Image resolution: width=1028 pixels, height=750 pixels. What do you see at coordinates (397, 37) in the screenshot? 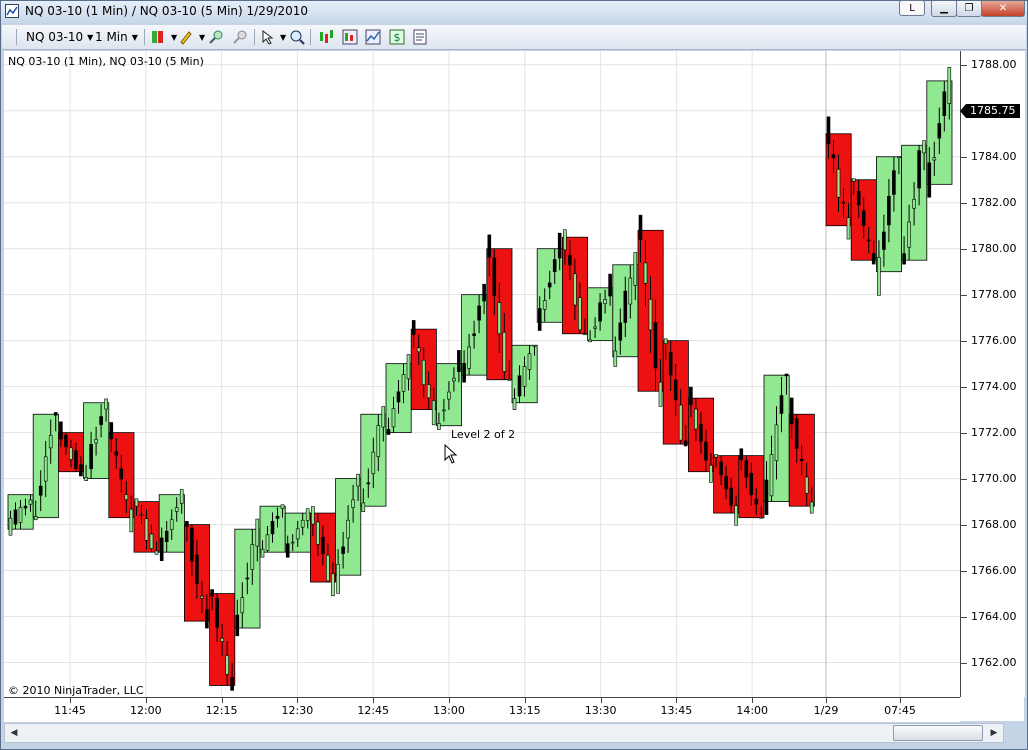
I see `dollar-icon: $` at bounding box center [397, 37].